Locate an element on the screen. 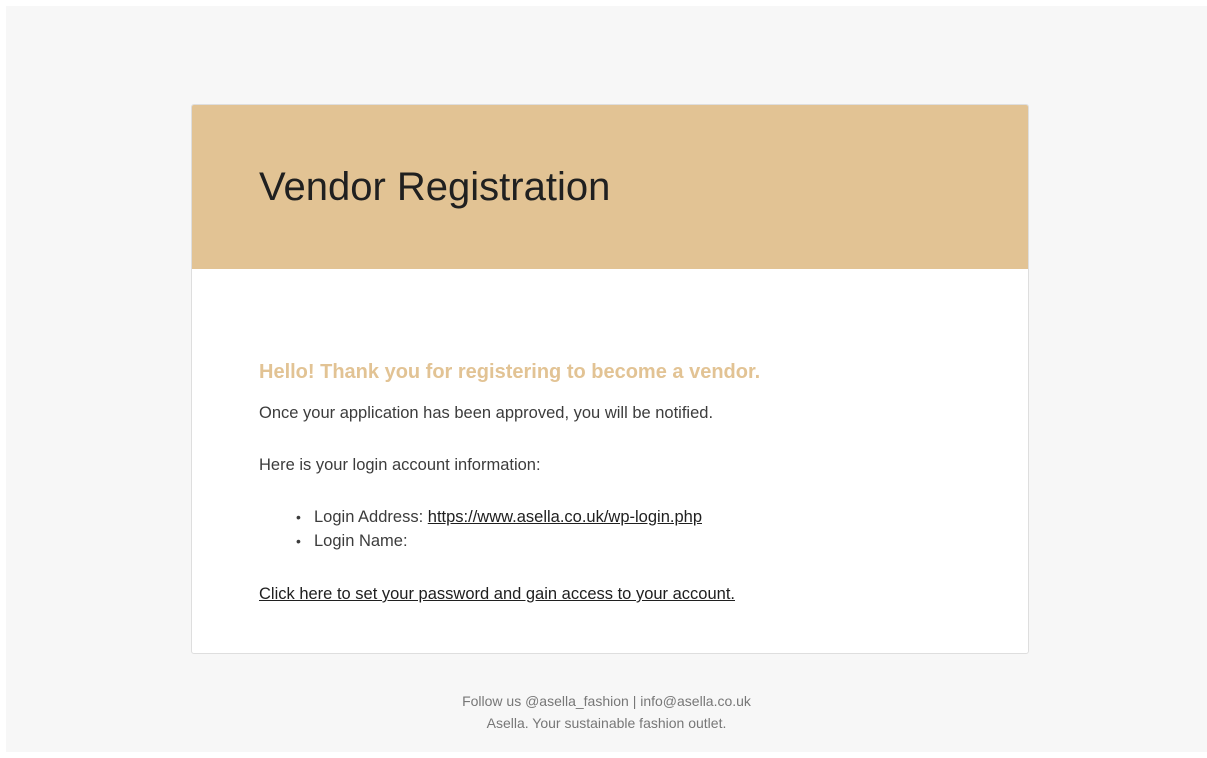 This screenshot has height=758, width=1207. email-header: Vendor Registration is located at coordinates (610, 187).